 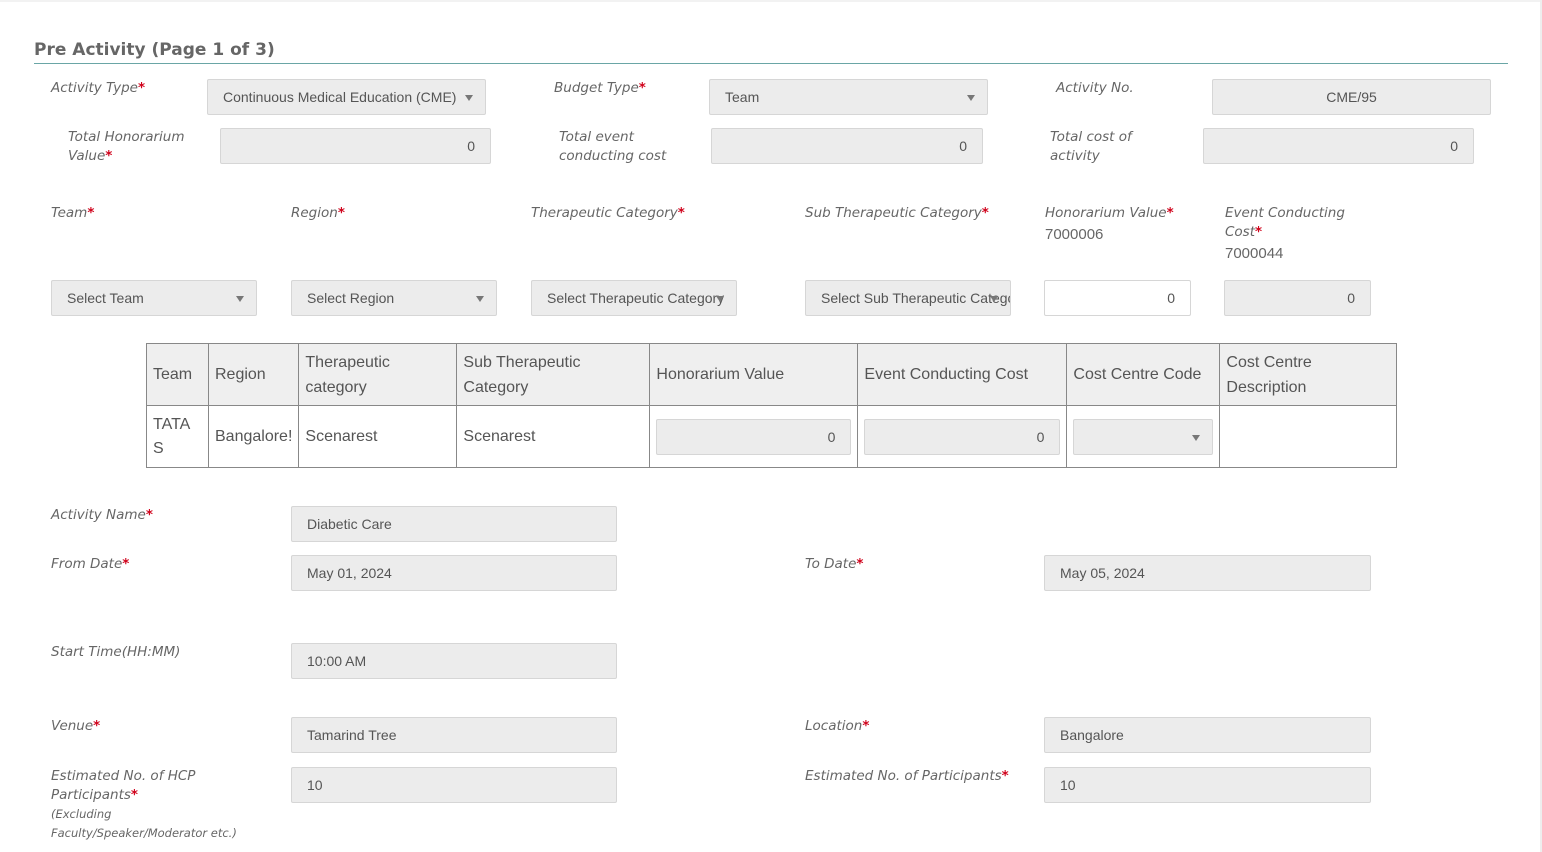 What do you see at coordinates (454, 524) in the screenshot?
I see `activity-name-input: Diabetic Care` at bounding box center [454, 524].